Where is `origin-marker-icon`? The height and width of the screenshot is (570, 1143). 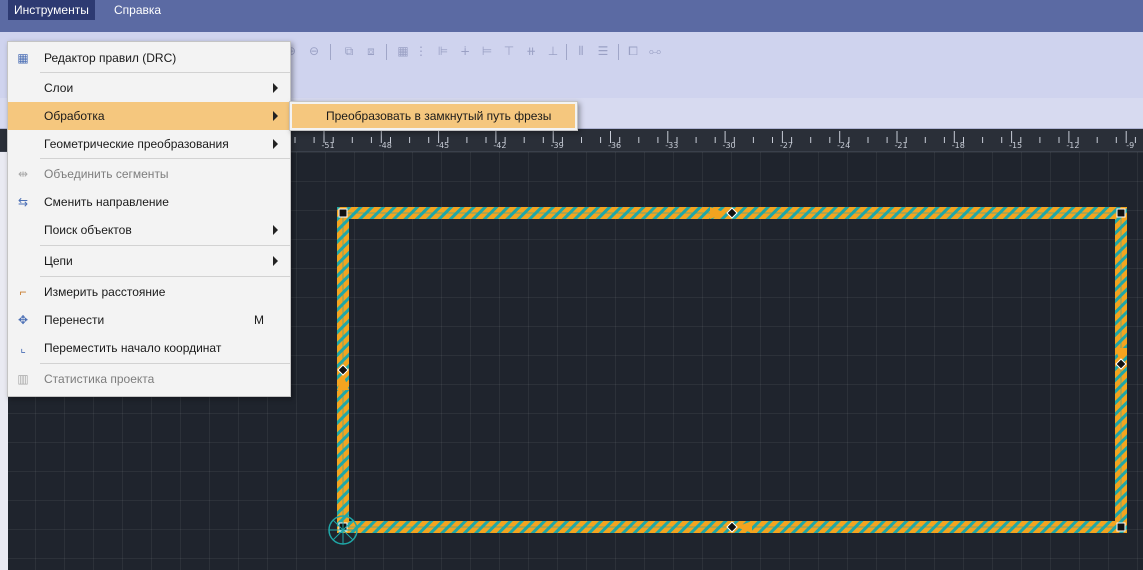
origin-marker-icon is located at coordinates (343, 530).